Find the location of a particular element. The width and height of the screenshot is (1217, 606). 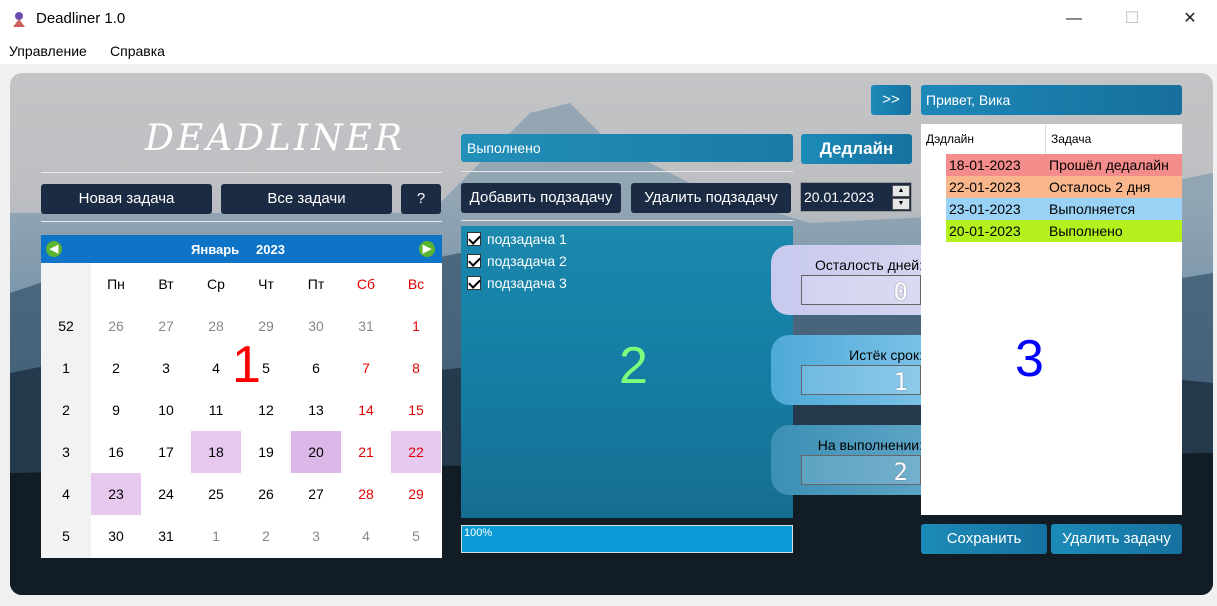

calendar-day: 16 is located at coordinates (116, 452).